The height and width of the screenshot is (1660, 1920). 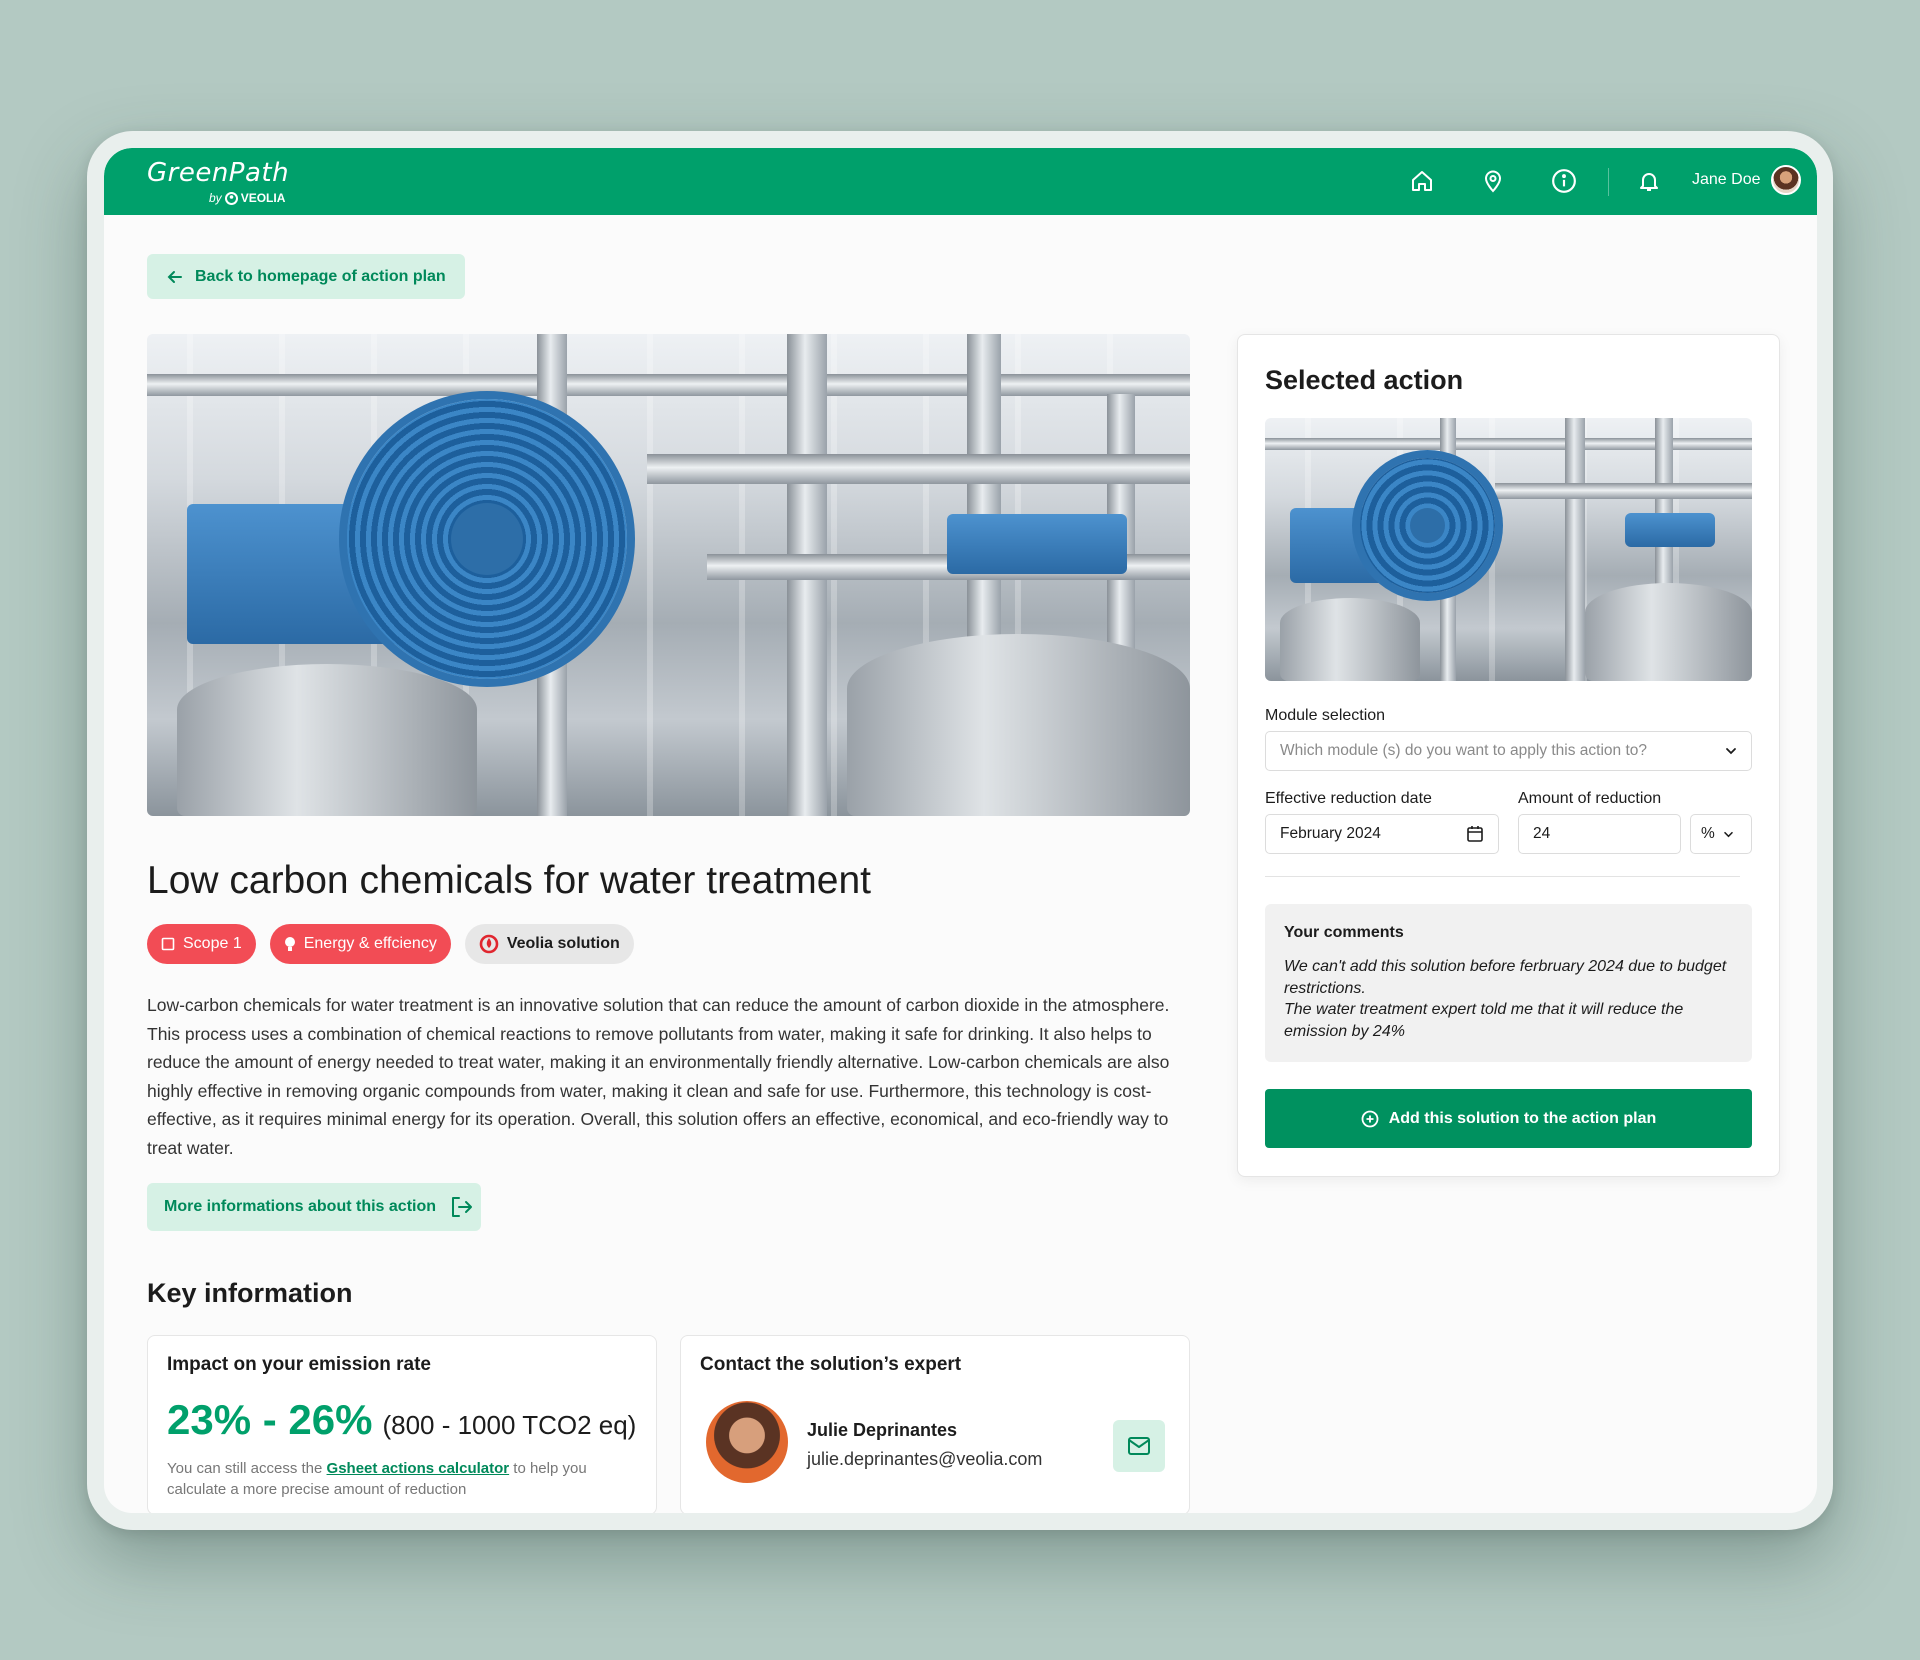 I want to click on scope-icon, so click(x=168, y=944).